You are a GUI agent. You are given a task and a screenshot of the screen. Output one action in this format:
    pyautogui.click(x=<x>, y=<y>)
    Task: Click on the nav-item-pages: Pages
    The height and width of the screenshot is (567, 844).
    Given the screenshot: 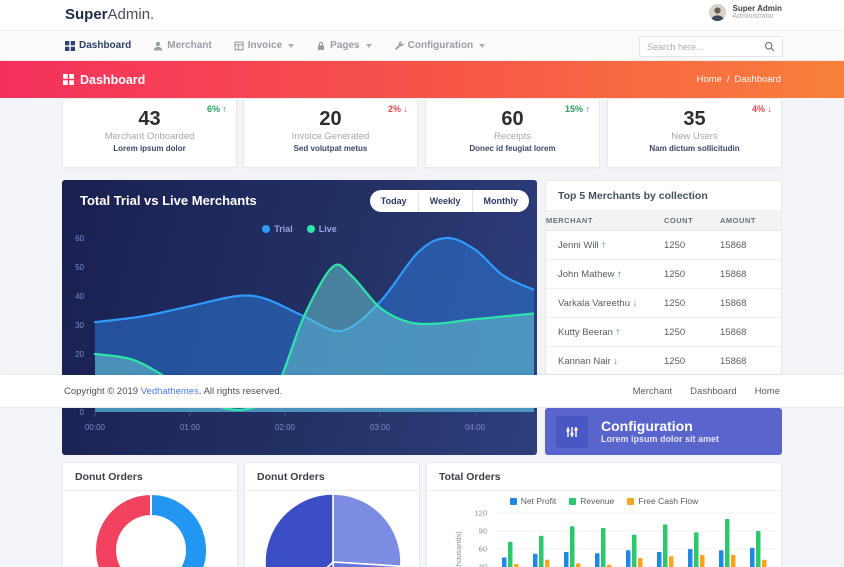 What is the action you would take?
    pyautogui.click(x=344, y=45)
    